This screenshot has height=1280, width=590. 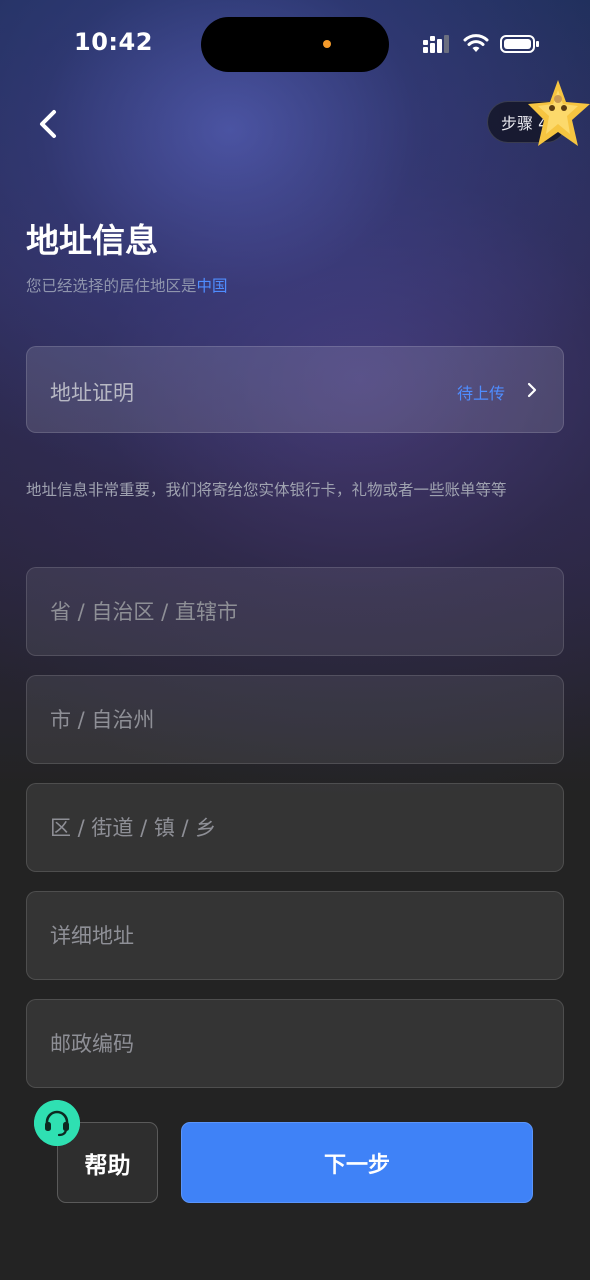 What do you see at coordinates (107, 1165) in the screenshot?
I see `help-label: 帮助` at bounding box center [107, 1165].